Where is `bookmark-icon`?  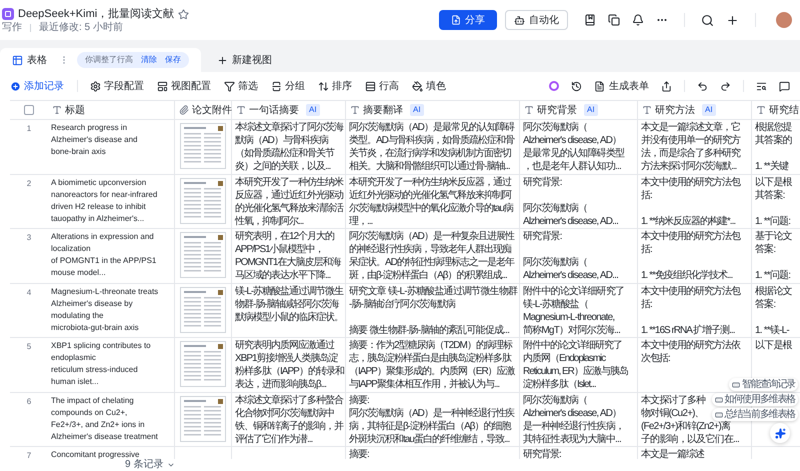
bookmark-icon is located at coordinates (590, 20).